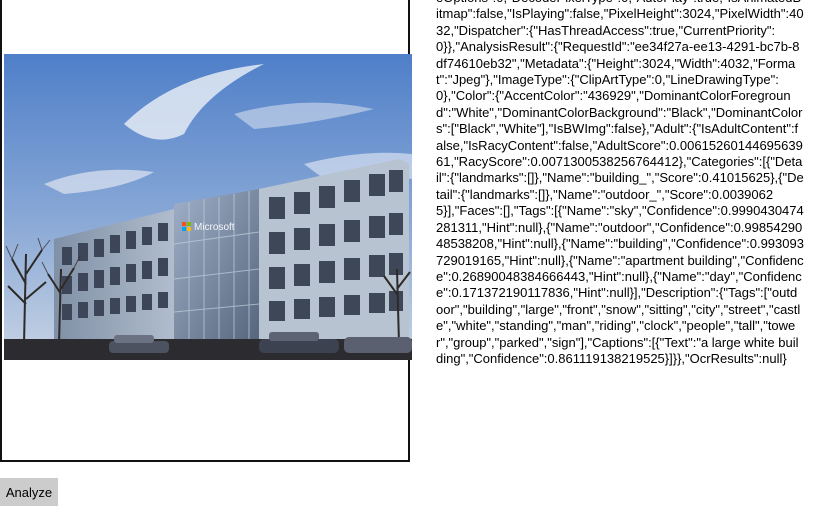 This screenshot has width=825, height=510. Describe the element at coordinates (29, 492) in the screenshot. I see `analyze-button: Analyze` at that location.